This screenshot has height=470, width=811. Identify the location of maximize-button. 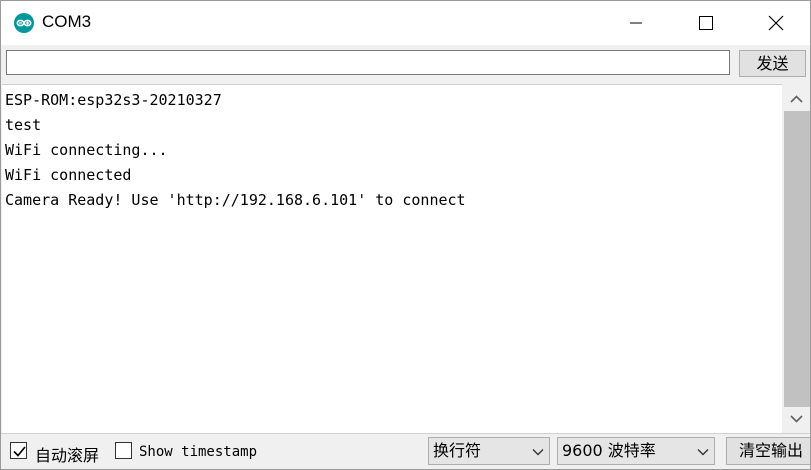
(705, 23).